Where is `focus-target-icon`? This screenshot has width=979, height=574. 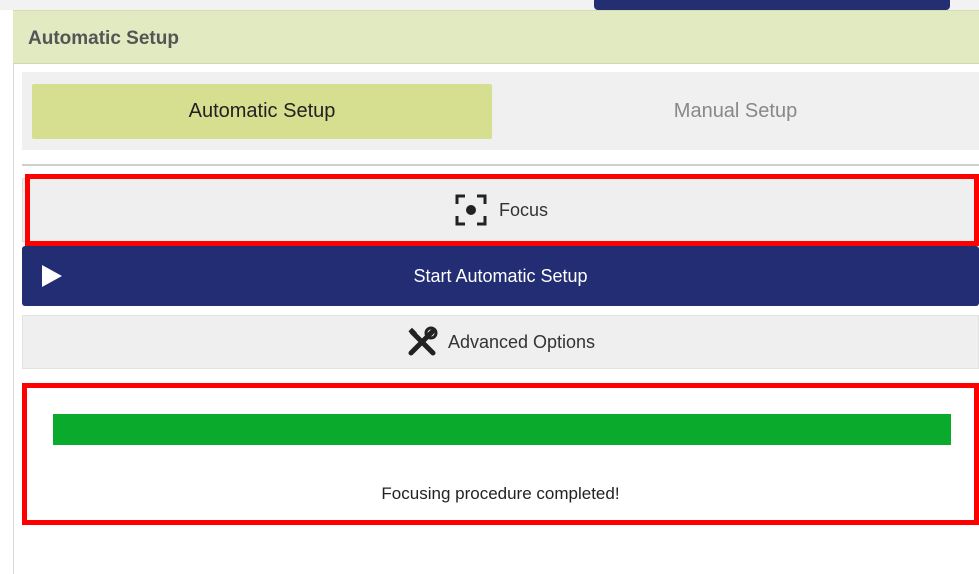 focus-target-icon is located at coordinates (471, 210).